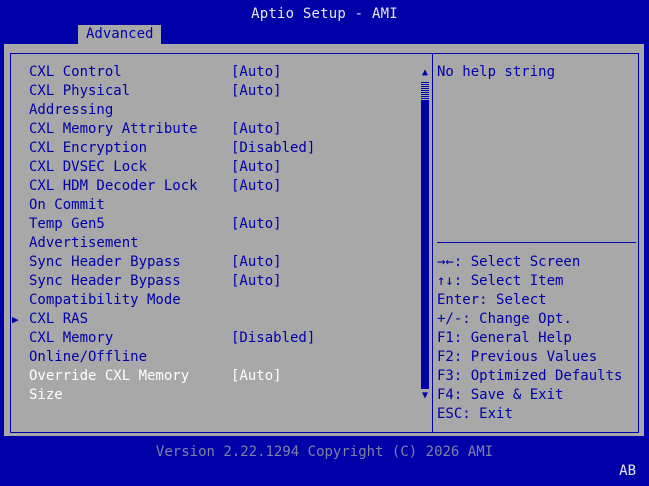 This screenshot has width=649, height=486. Describe the element at coordinates (425, 73) in the screenshot. I see `scroll-up-arrow-icon: ▲` at that location.